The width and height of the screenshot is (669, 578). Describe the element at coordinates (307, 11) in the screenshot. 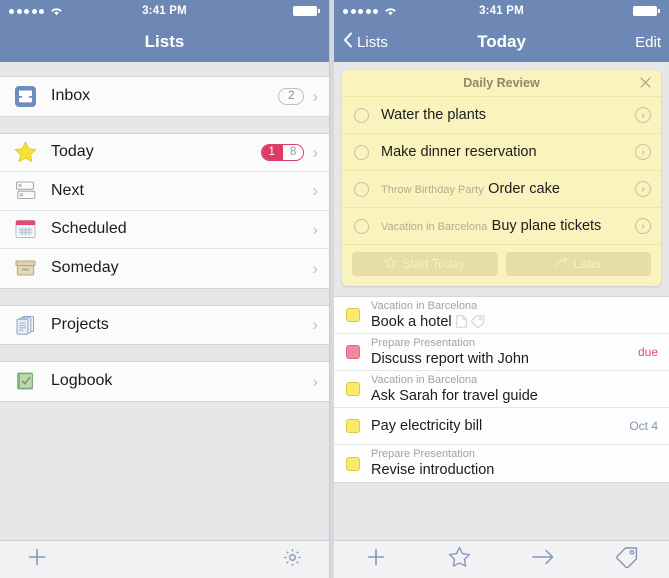

I see `battery-icon` at that location.